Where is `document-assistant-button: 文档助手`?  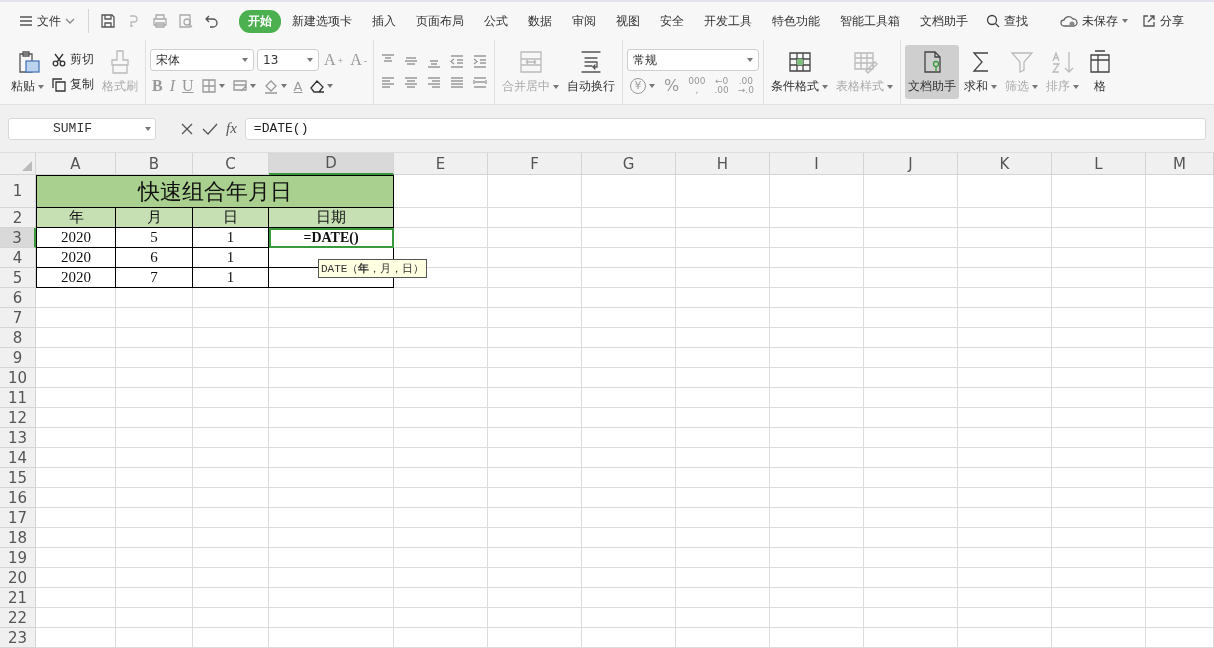
document-assistant-button: 文档助手 is located at coordinates (932, 72).